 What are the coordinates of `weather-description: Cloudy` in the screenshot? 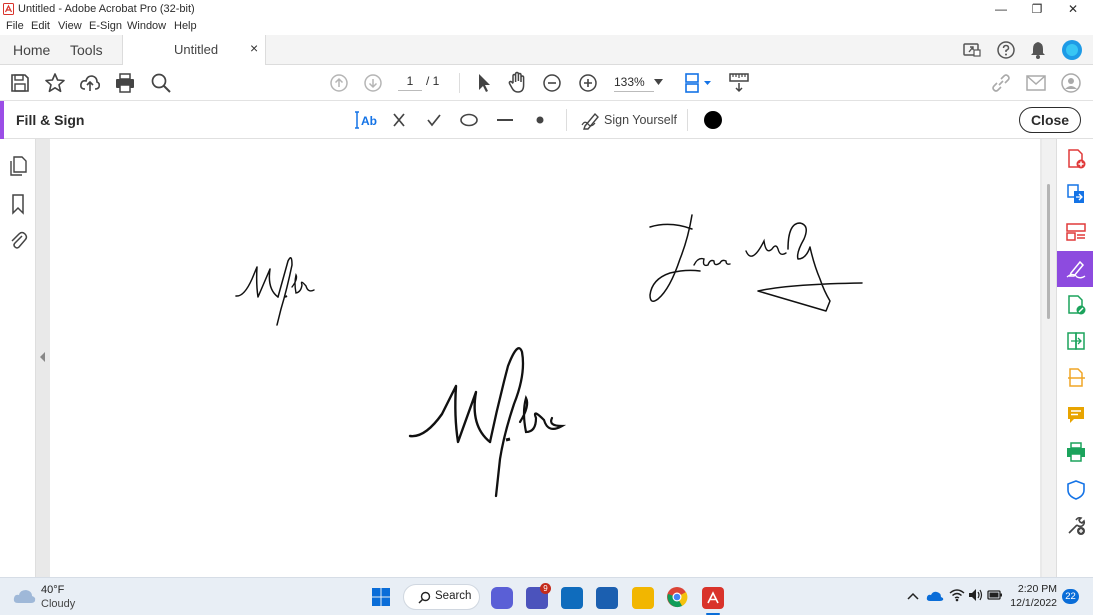 It's located at (58, 604).